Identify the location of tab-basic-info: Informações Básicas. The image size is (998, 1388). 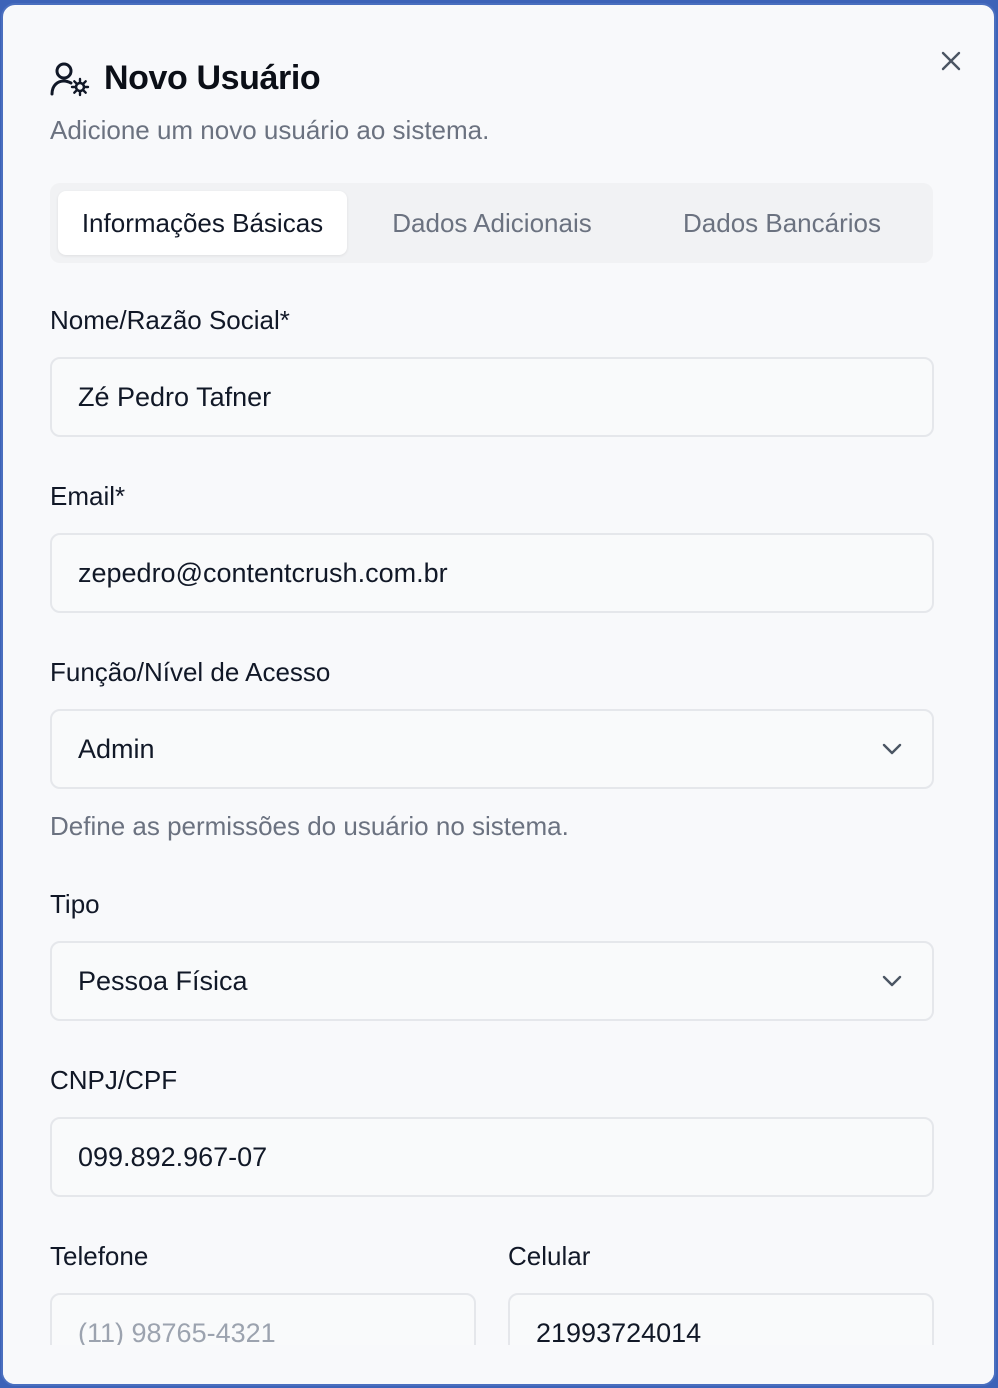
(202, 223).